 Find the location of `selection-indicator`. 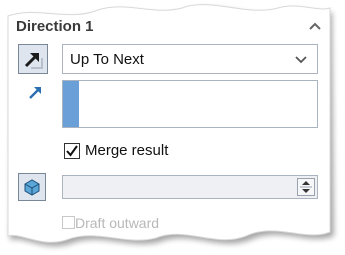

selection-indicator is located at coordinates (71, 104).